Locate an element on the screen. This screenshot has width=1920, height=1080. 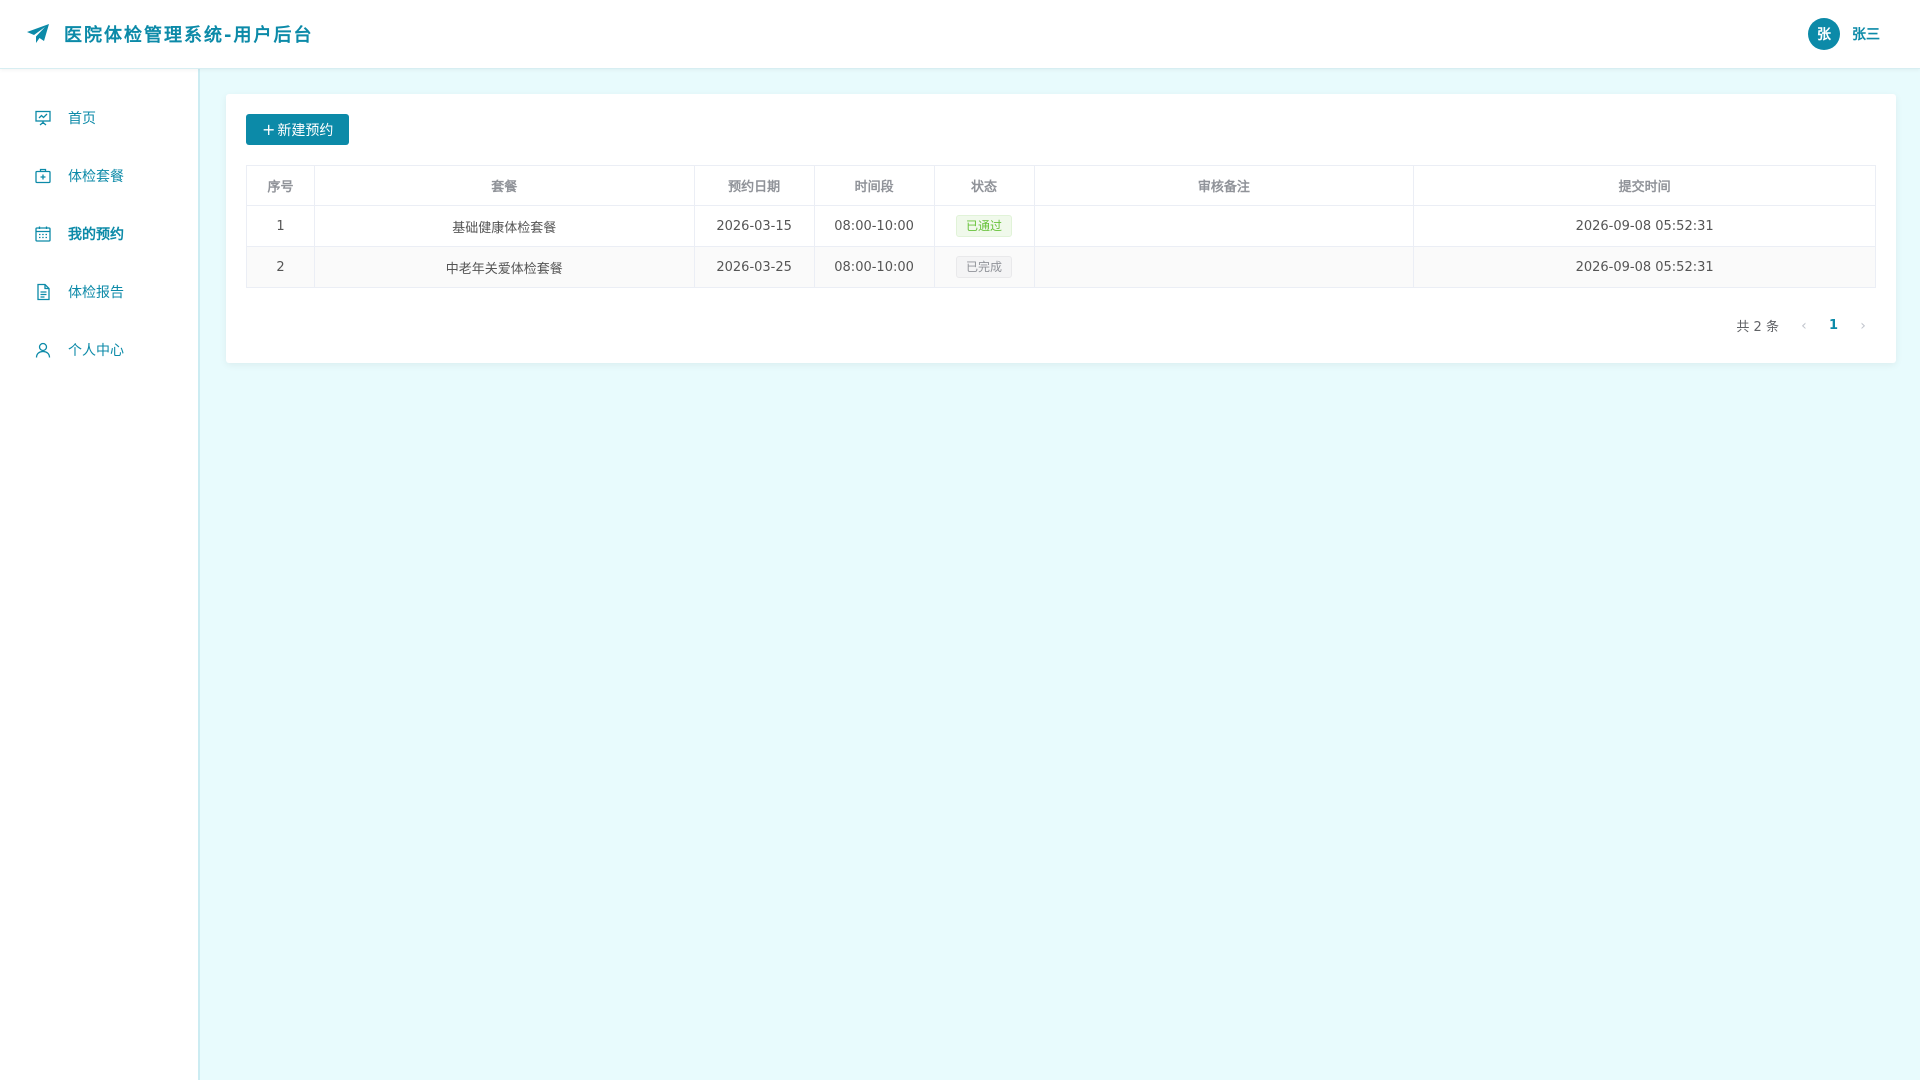
sidebar-item-label: 我的预约 is located at coordinates (96, 235).